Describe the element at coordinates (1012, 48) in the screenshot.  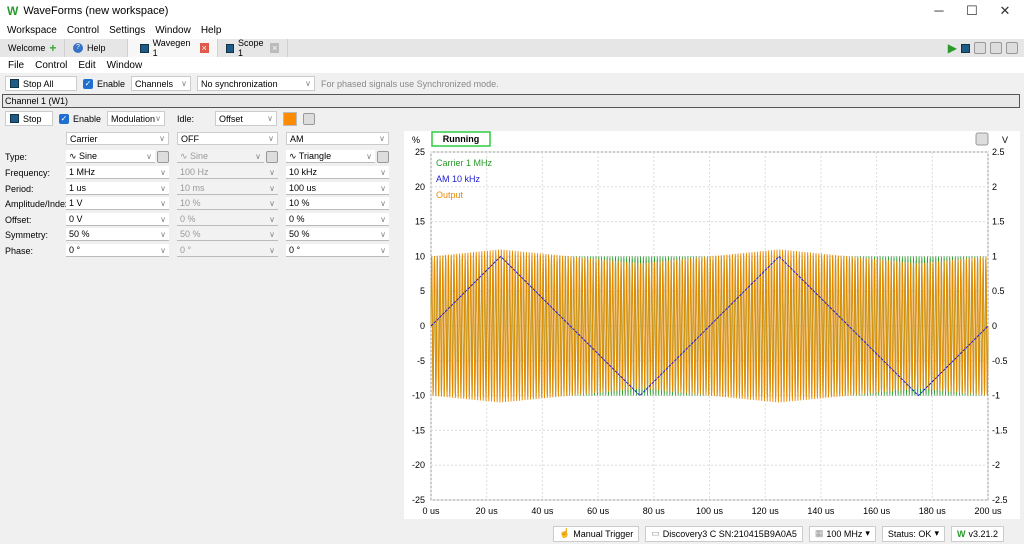
I see `settings-icon` at that location.